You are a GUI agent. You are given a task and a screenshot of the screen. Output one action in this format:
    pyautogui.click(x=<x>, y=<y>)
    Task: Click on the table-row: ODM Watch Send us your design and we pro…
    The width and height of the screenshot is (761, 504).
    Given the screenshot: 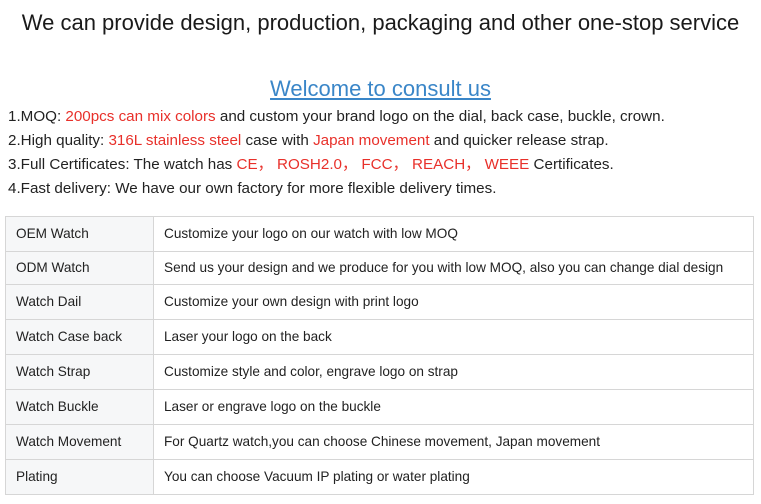 What is the action you would take?
    pyautogui.click(x=379, y=268)
    